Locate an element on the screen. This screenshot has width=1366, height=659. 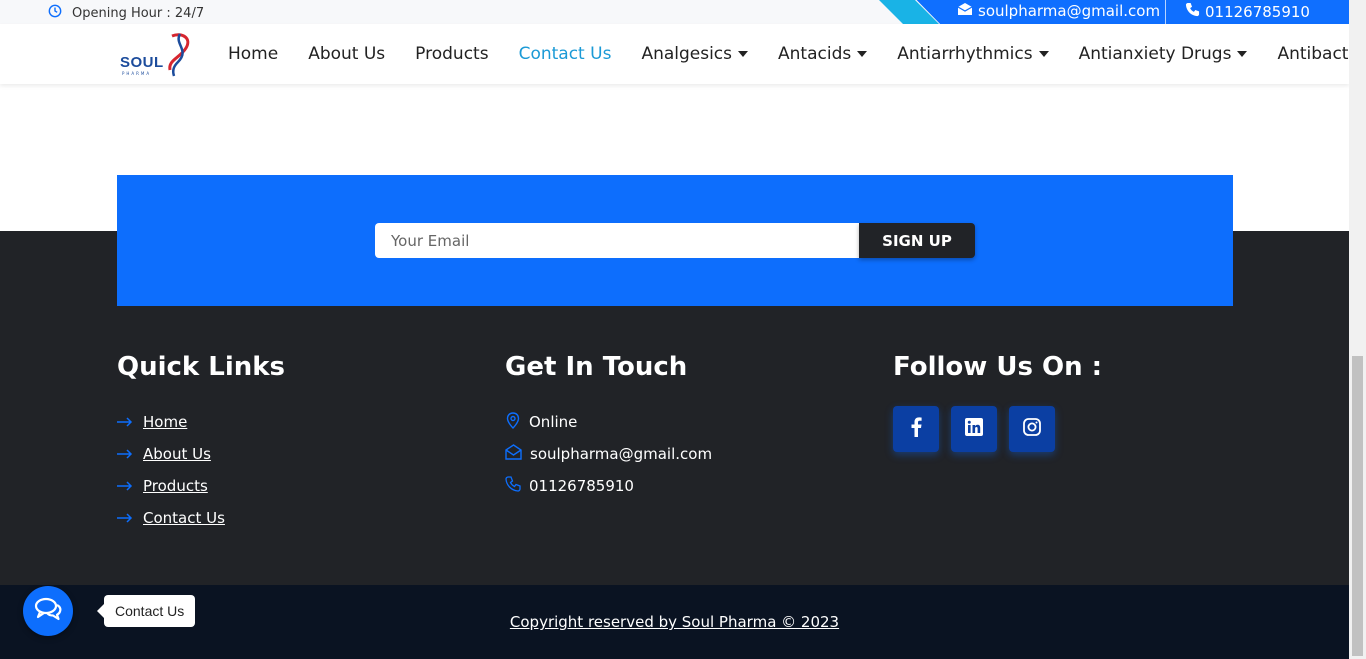
quick-link-row: Contact Us is located at coordinates (201, 518).